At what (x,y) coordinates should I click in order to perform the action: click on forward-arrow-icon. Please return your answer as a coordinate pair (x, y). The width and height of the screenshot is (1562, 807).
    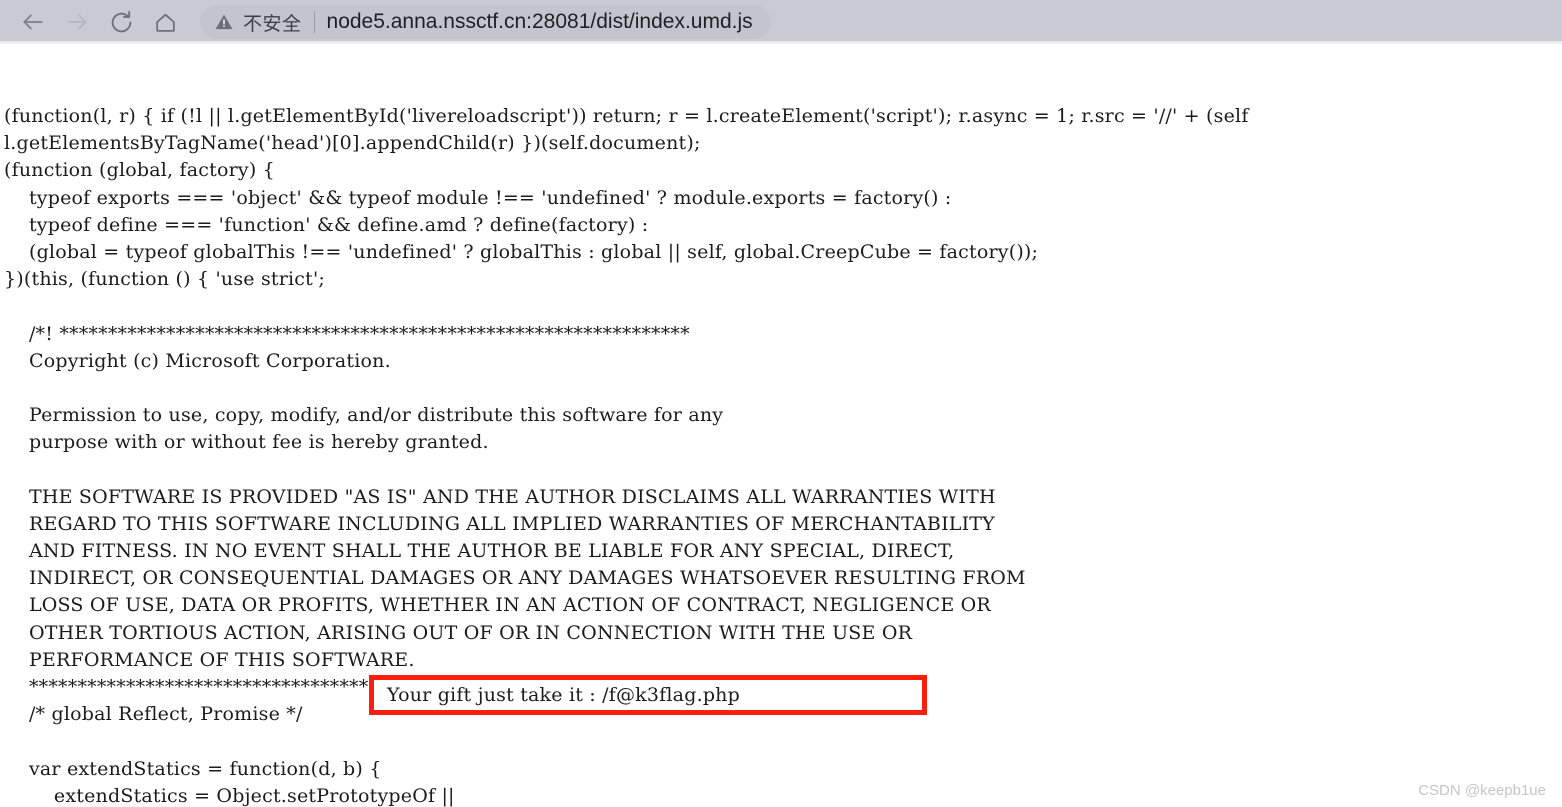
    Looking at the image, I should click on (77, 22).